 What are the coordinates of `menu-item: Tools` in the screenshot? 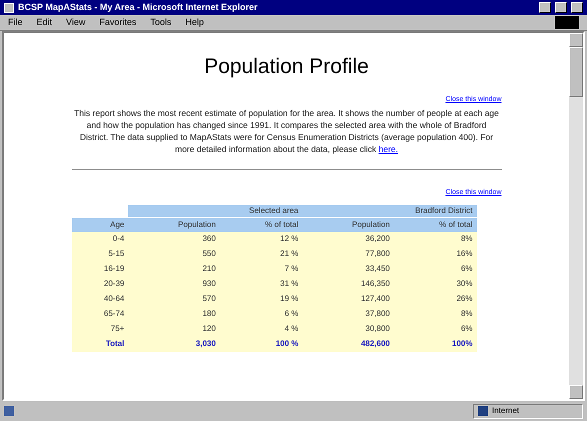 It's located at (161, 23).